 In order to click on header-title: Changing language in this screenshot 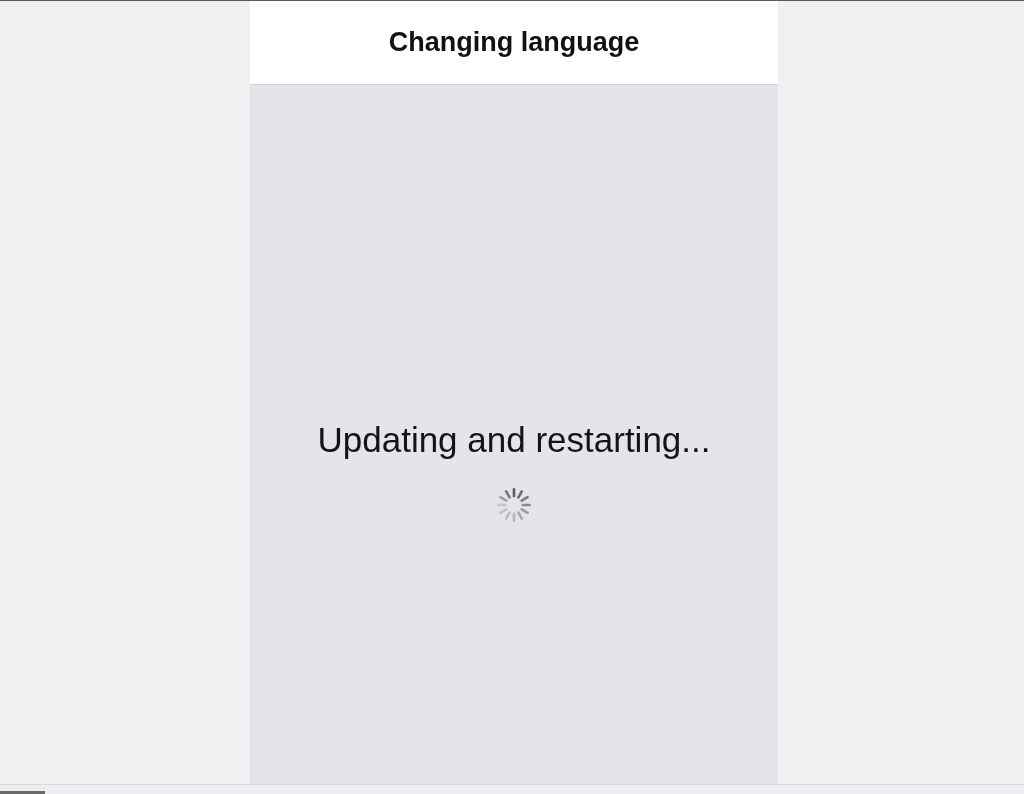, I will do `click(514, 42)`.